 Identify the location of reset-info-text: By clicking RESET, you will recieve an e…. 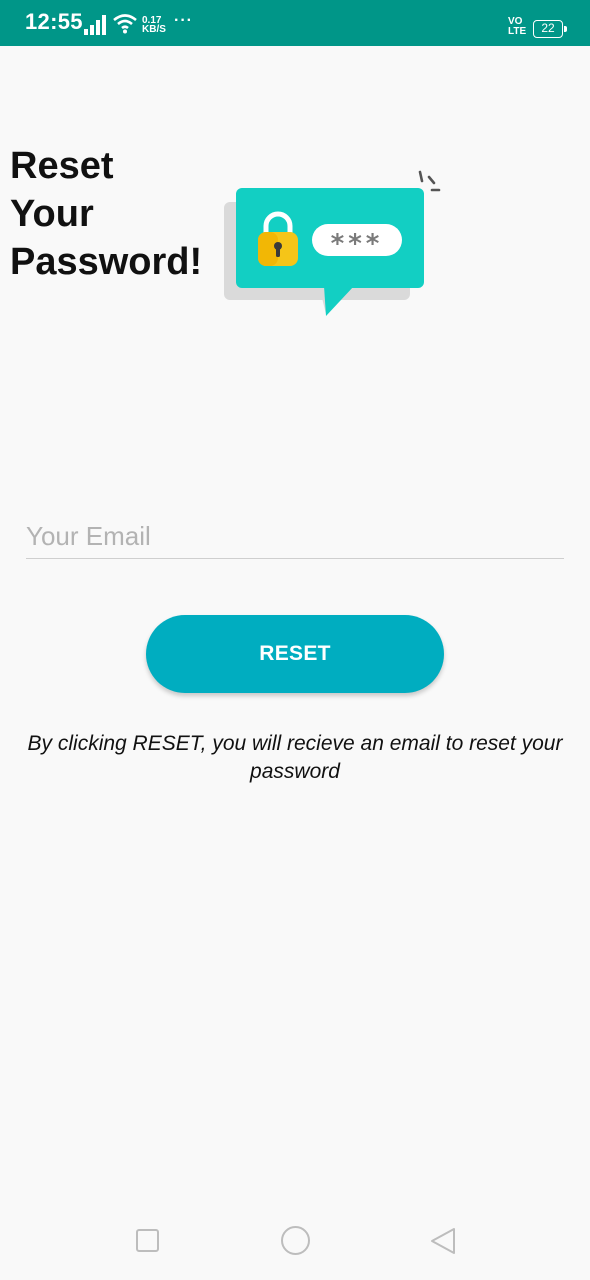
(295, 757).